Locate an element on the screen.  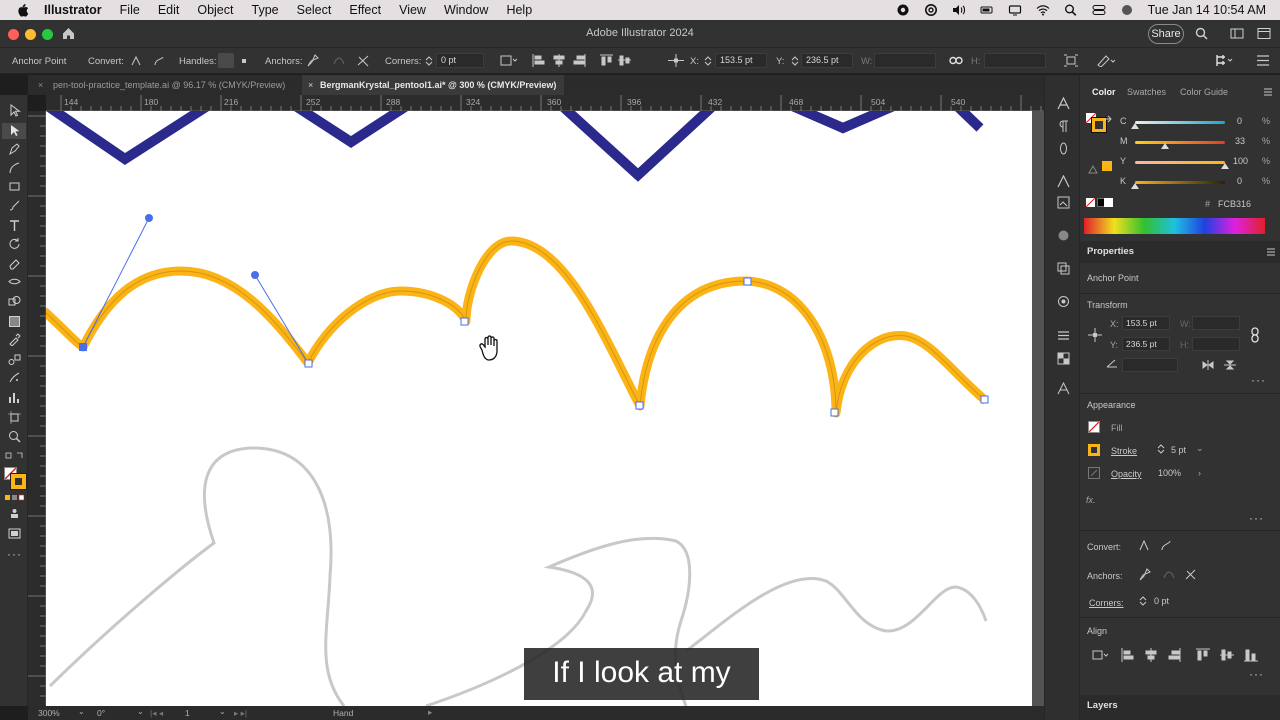
tab-color-guide: Color Guide is located at coordinates (1204, 92).